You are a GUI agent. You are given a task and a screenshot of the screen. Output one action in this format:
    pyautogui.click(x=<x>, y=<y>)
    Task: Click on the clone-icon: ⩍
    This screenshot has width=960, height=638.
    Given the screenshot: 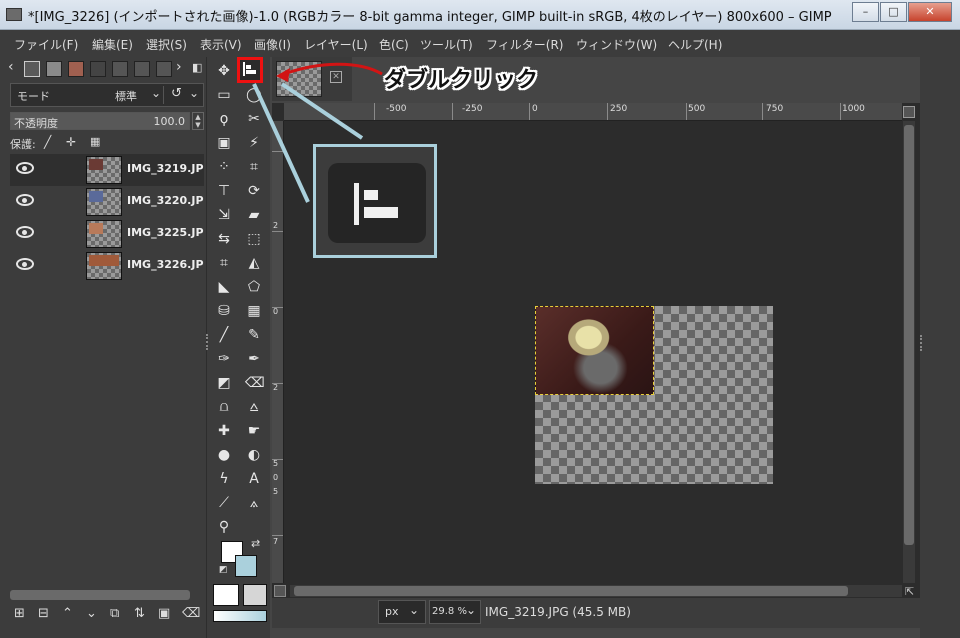 What is the action you would take?
    pyautogui.click(x=224, y=407)
    